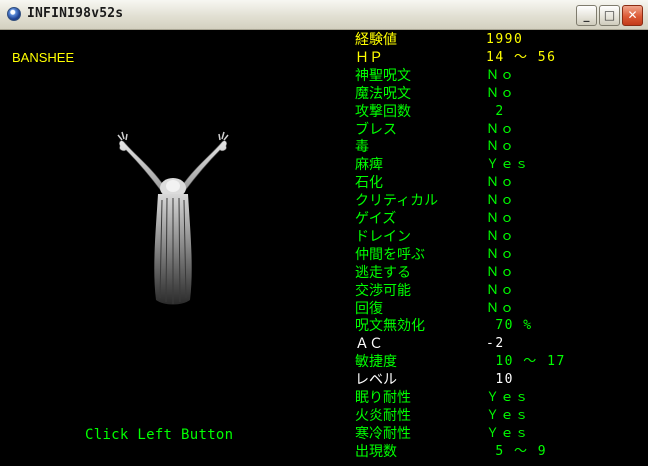  What do you see at coordinates (383, 433) in the screenshot?
I see `stat-label: 寒冷耐性` at bounding box center [383, 433].